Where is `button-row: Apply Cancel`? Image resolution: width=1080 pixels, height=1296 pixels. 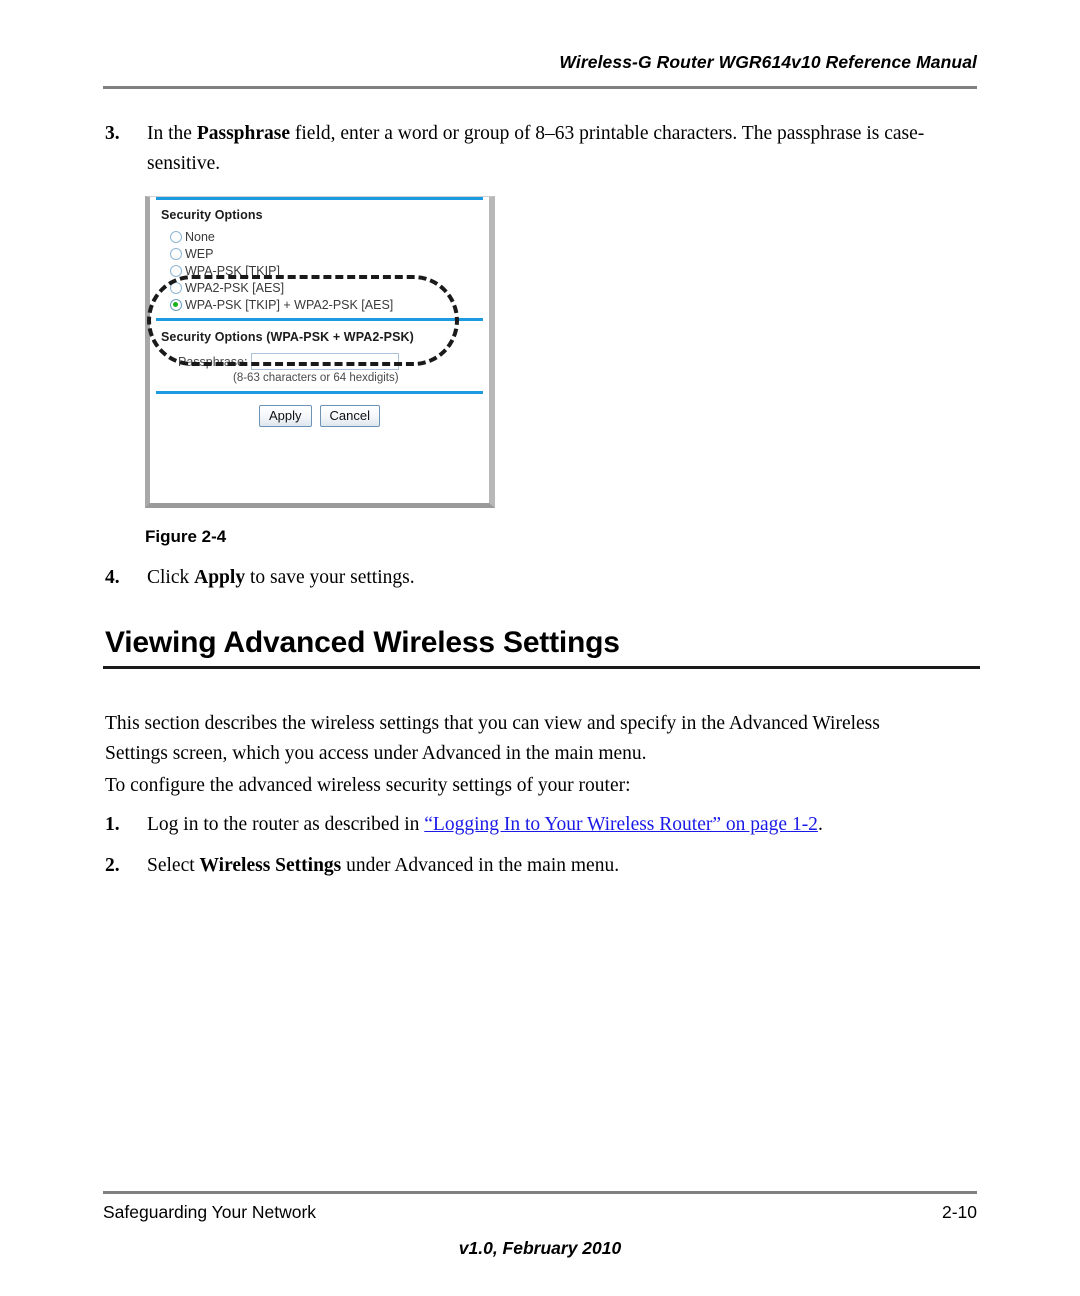 button-row: Apply Cancel is located at coordinates (319, 410).